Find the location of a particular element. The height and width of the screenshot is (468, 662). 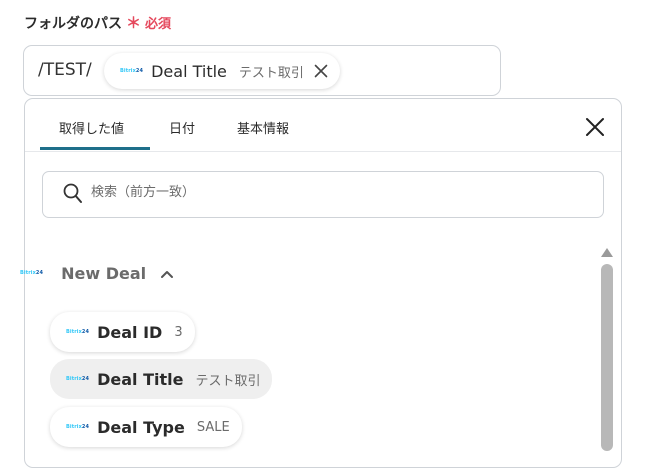

item-value: SALE is located at coordinates (213, 427).